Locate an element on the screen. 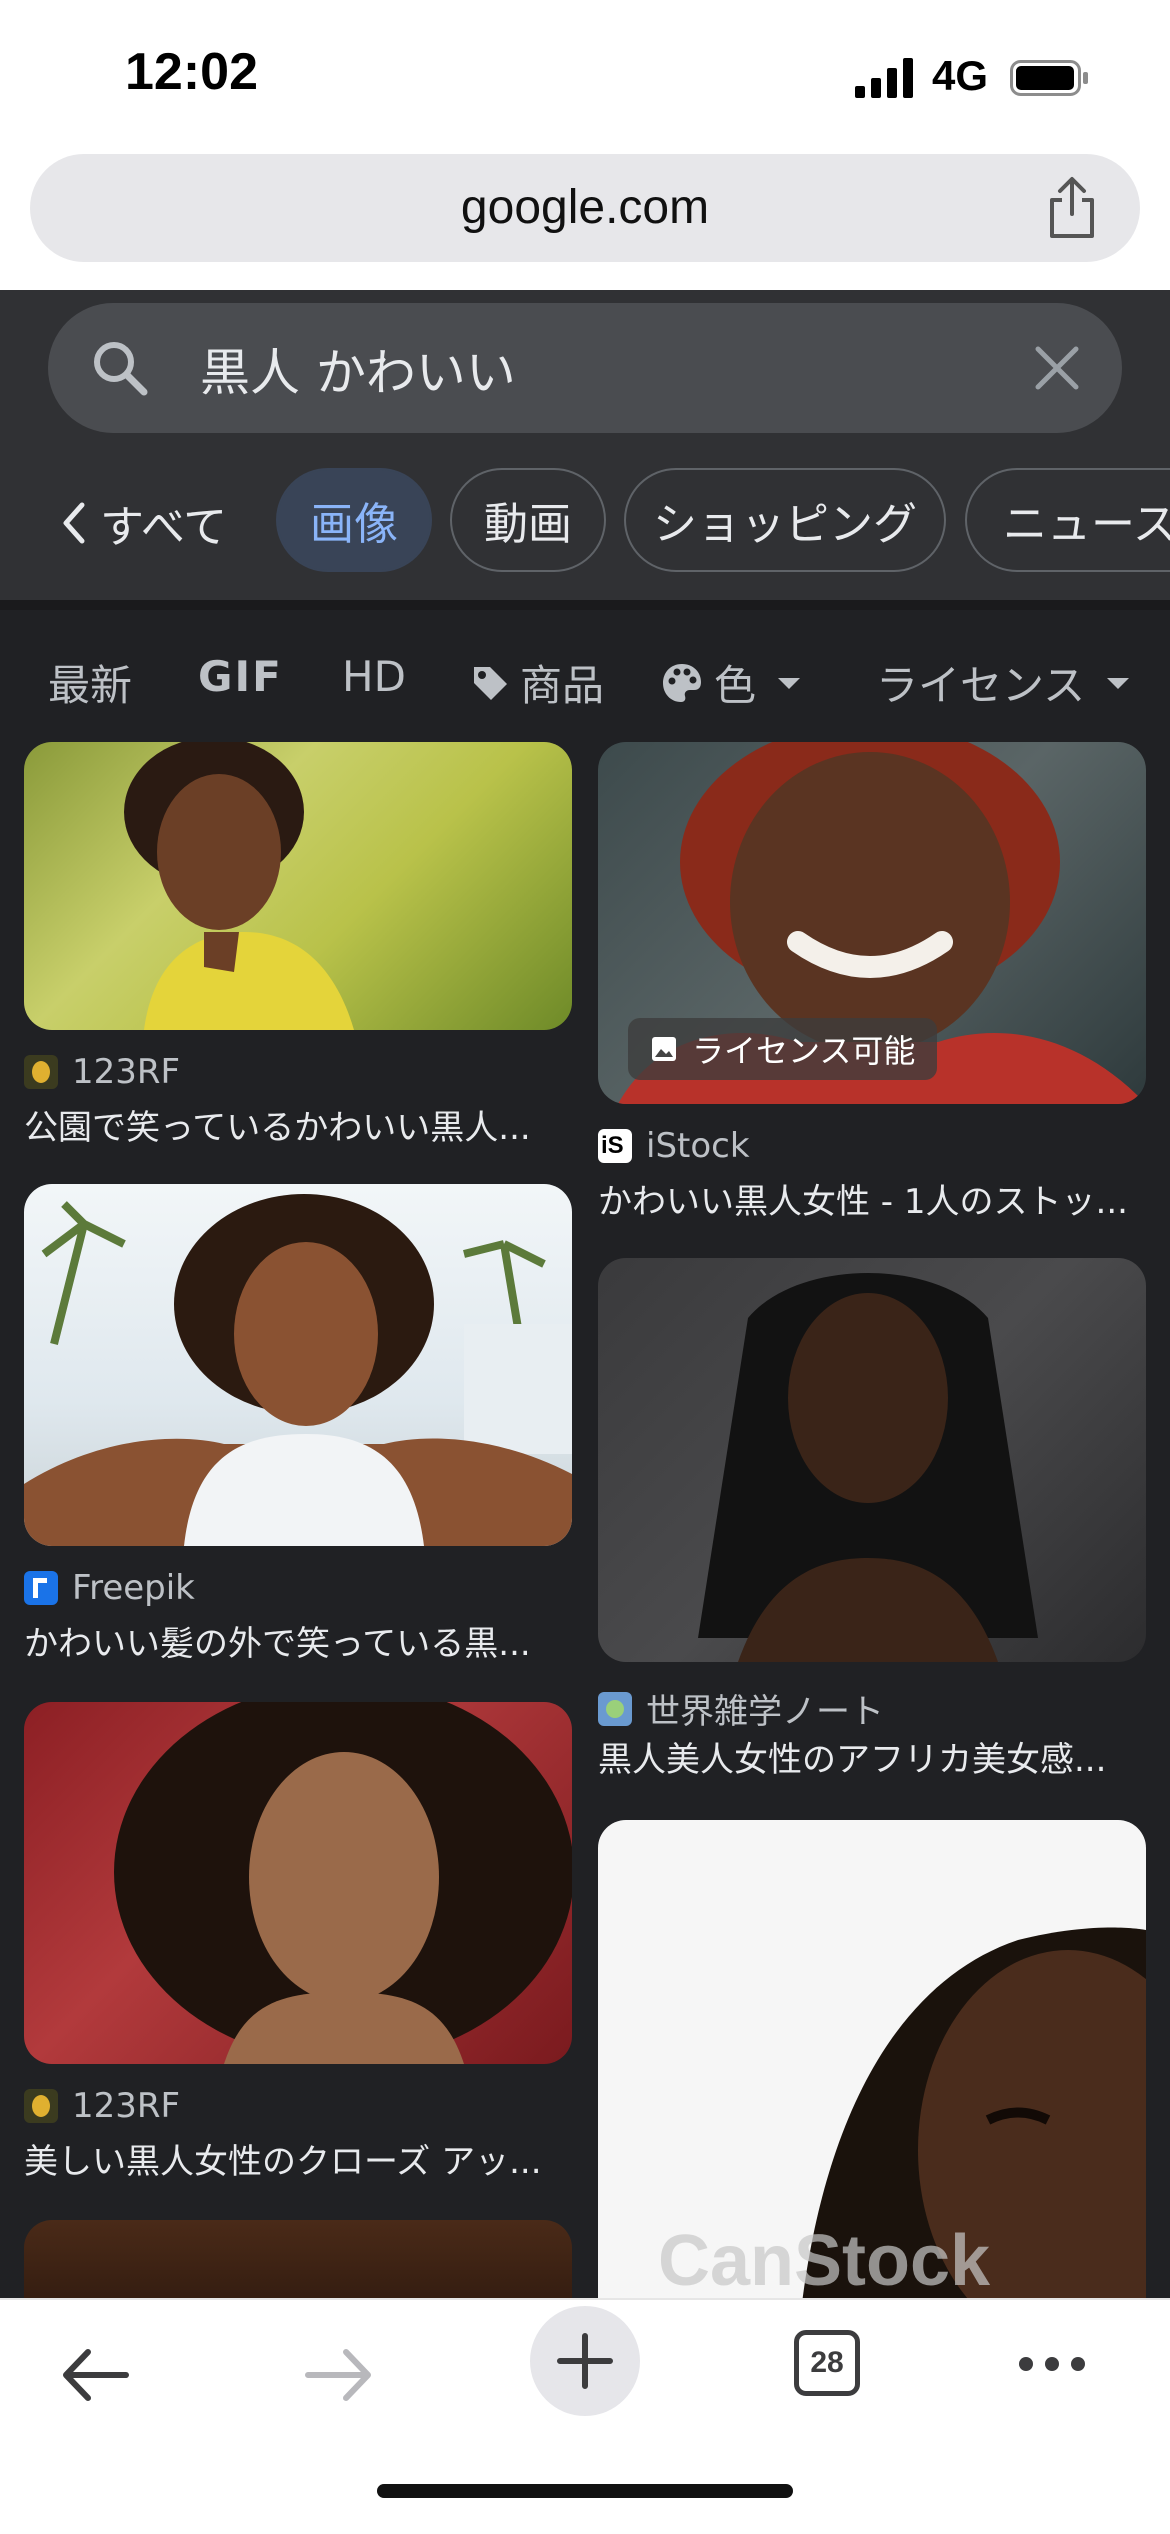  browser-address-area: google.com is located at coordinates (585, 220).